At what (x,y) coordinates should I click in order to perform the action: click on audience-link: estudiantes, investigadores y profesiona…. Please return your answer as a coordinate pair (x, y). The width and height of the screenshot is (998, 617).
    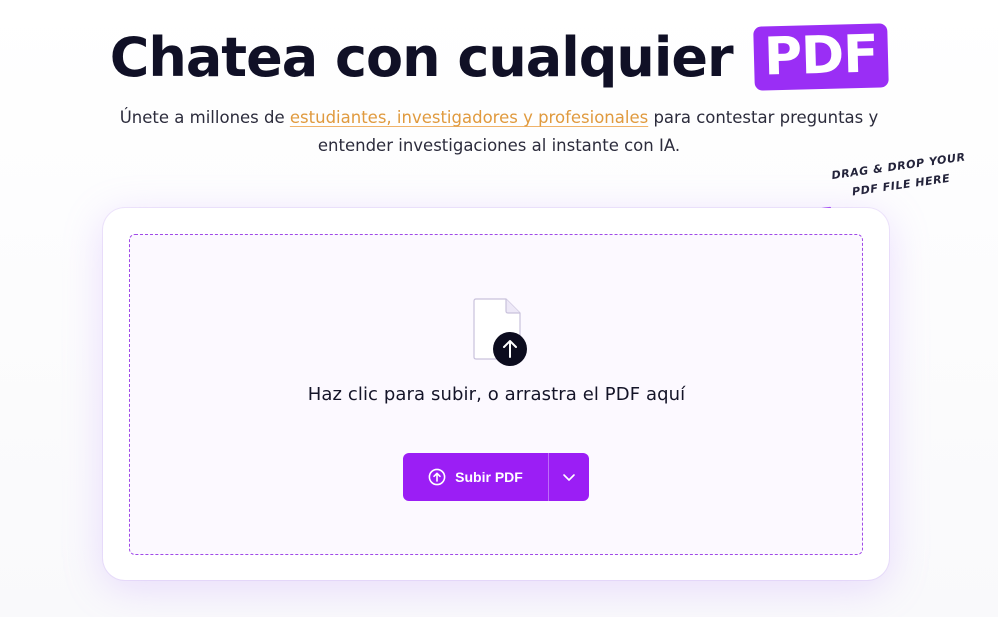
    Looking at the image, I should click on (469, 117).